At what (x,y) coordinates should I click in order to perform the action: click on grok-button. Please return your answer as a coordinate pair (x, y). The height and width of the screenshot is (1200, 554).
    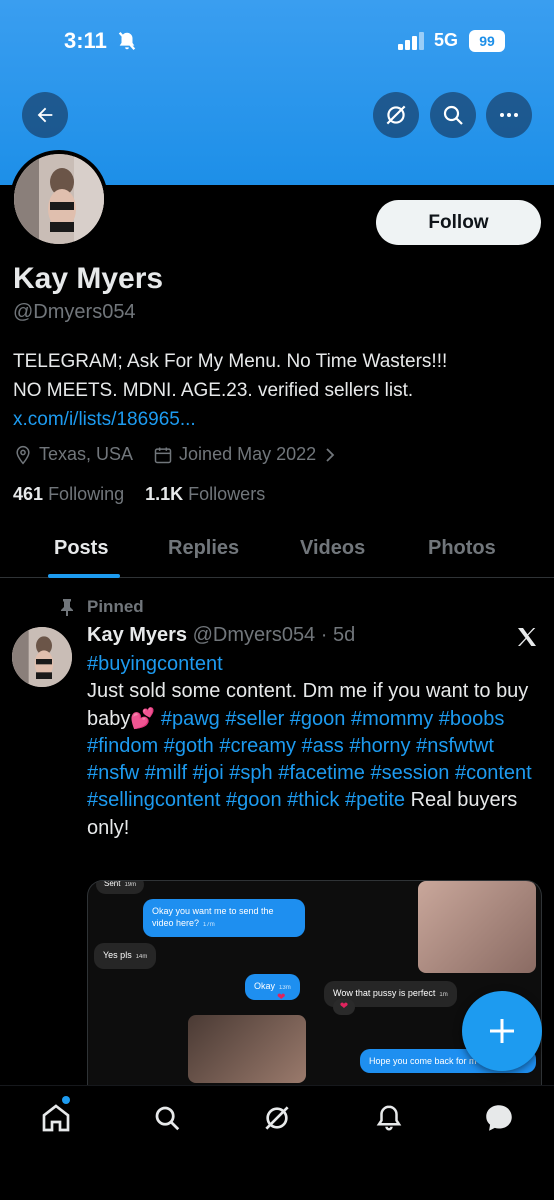
    Looking at the image, I should click on (396, 115).